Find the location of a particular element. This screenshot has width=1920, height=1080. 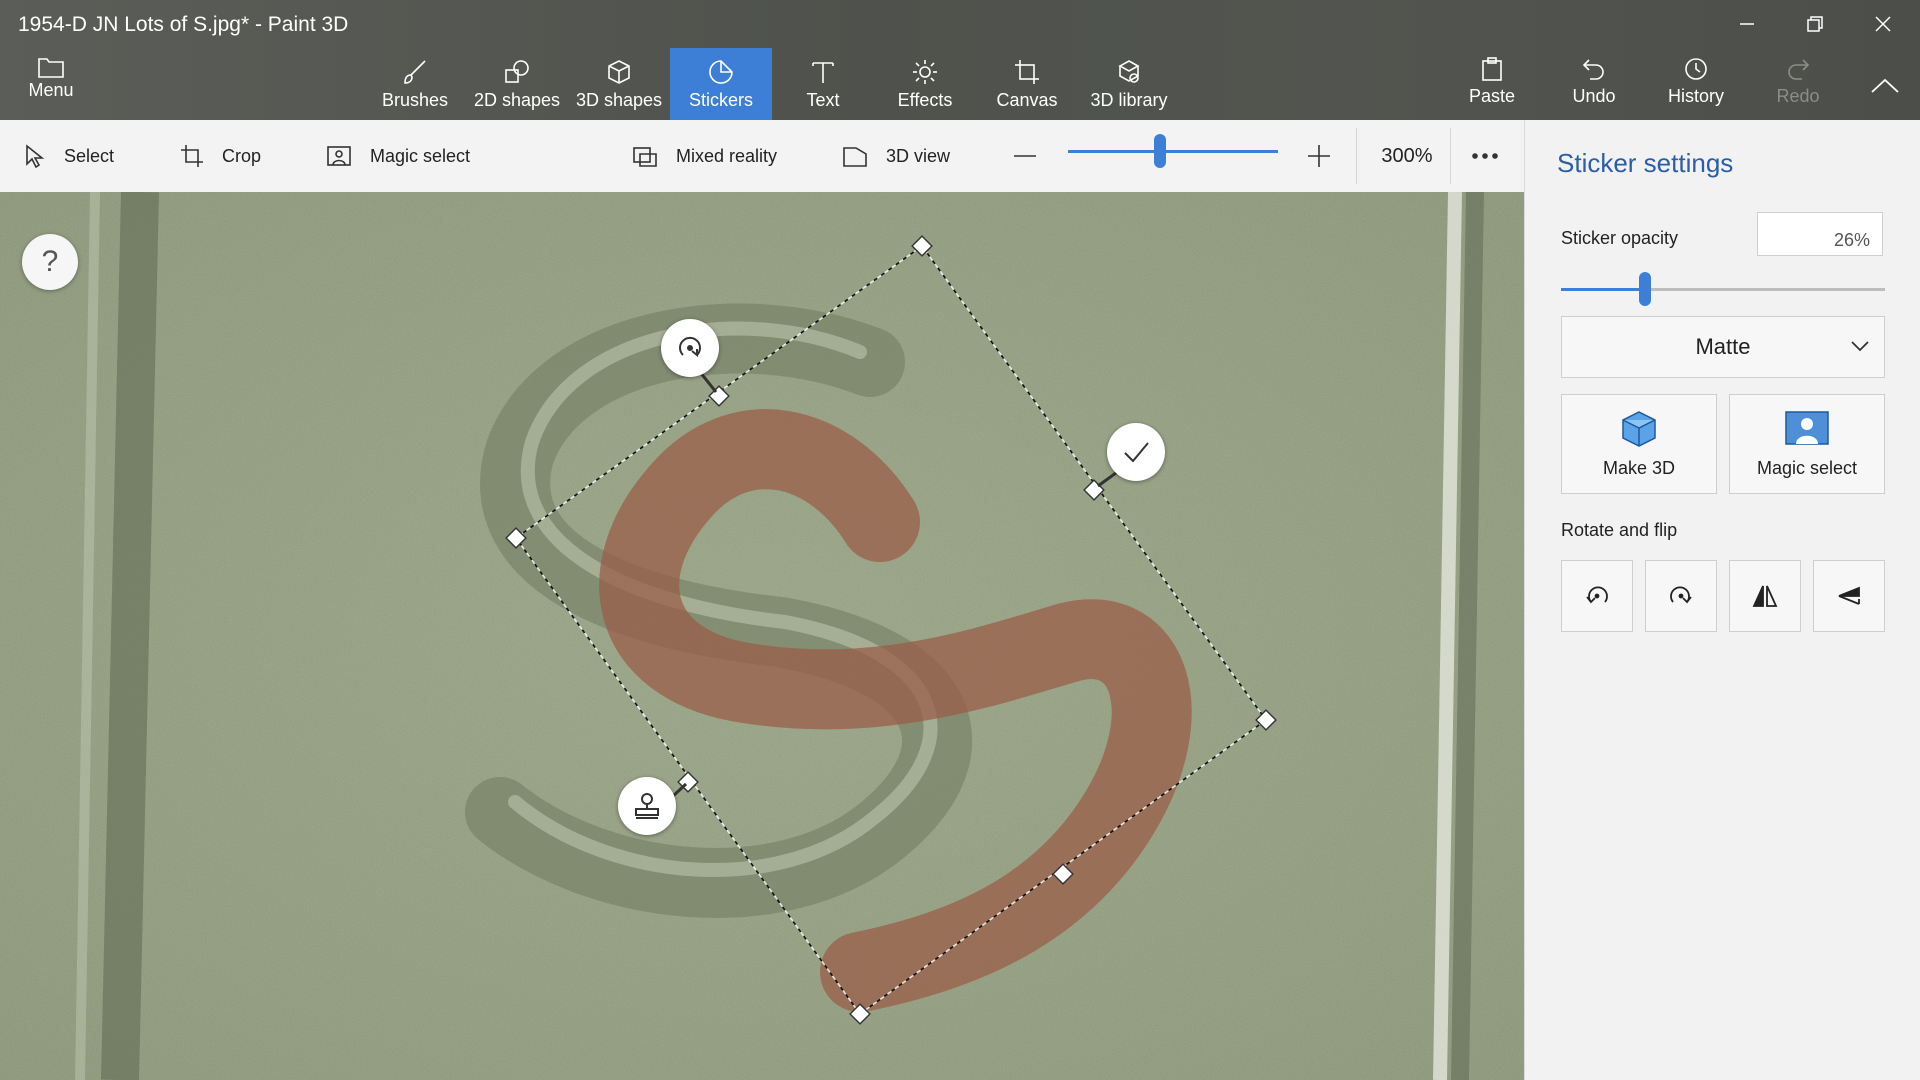

flip-vertical-icon is located at coordinates (1849, 595).